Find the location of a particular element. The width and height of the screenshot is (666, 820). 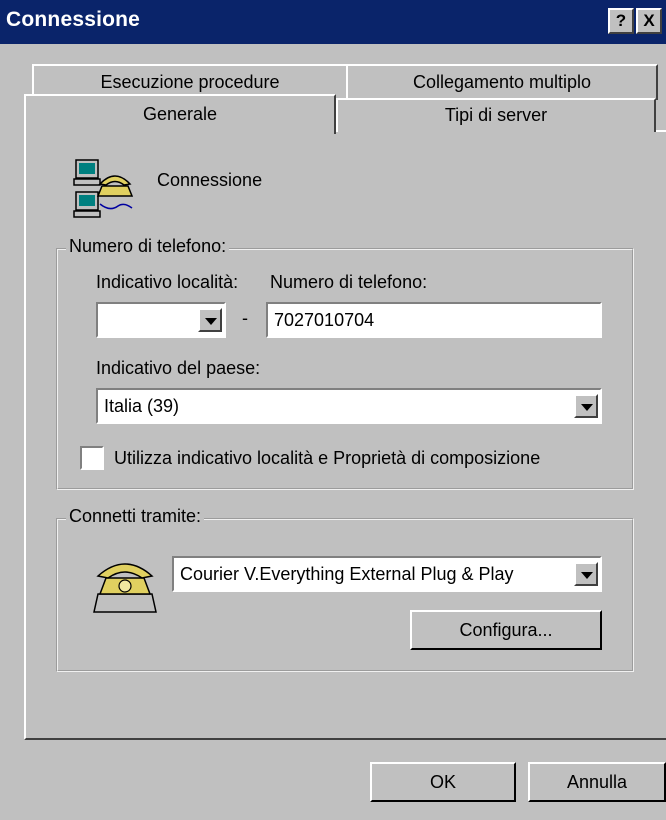

tab-label: Tipi di server is located at coordinates (496, 115).